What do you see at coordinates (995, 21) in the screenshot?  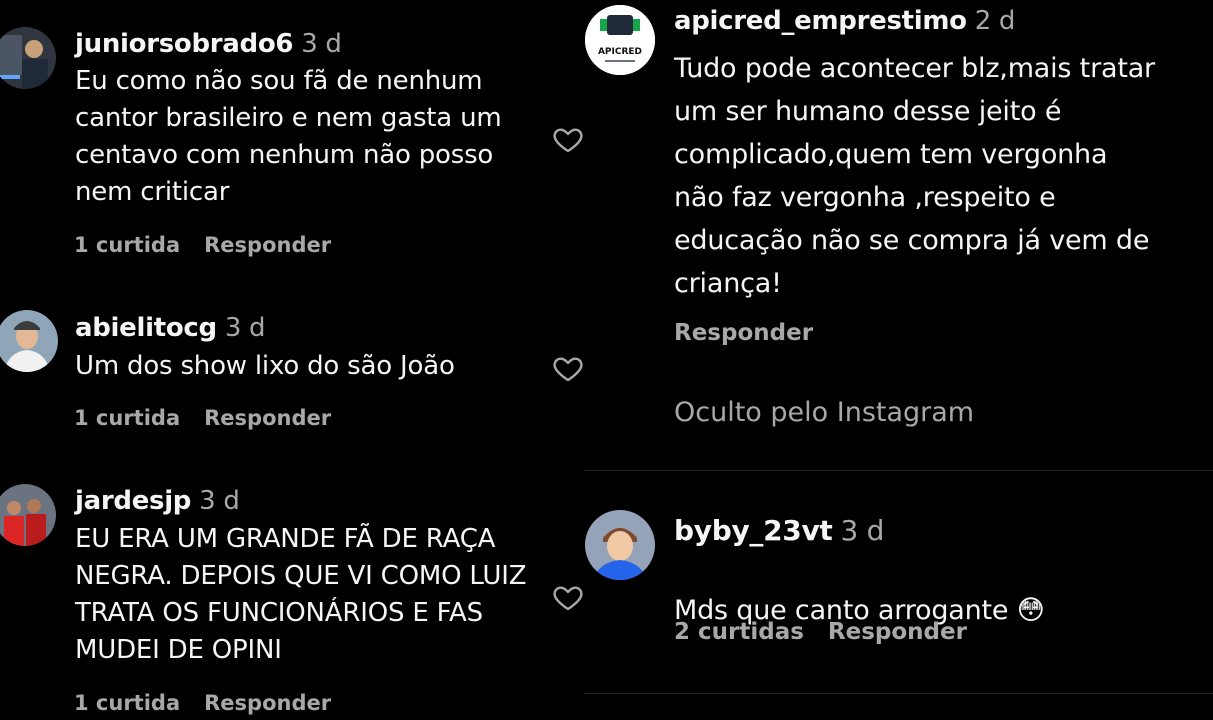 I see `comment-time: 2 d` at bounding box center [995, 21].